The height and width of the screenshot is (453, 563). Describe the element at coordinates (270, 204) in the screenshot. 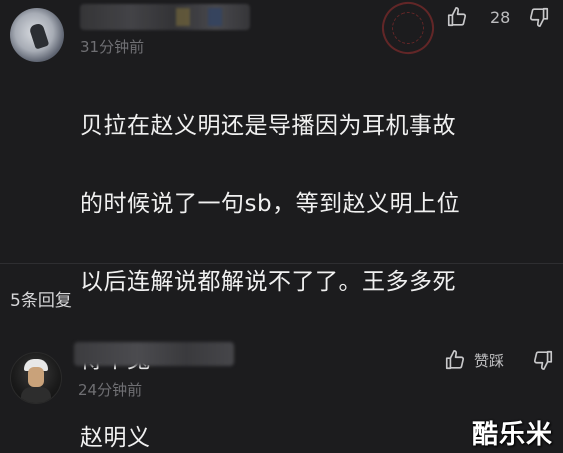

I see `comment-text-line: 的时候说了一句sb，等到赵义明上位` at that location.